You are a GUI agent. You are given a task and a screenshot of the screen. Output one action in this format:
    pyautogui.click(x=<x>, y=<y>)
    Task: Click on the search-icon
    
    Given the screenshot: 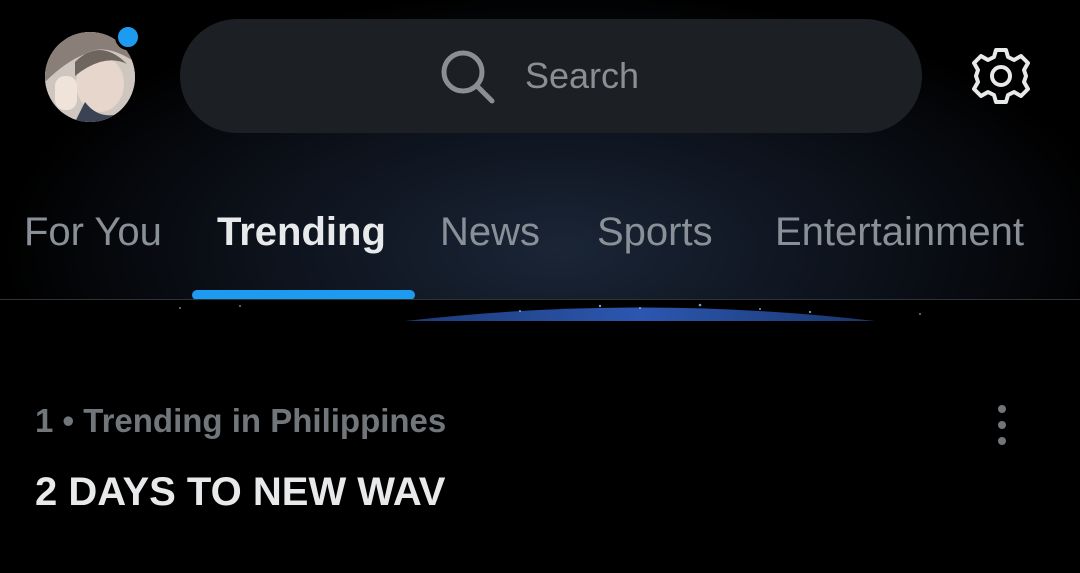 What is the action you would take?
    pyautogui.click(x=468, y=77)
    